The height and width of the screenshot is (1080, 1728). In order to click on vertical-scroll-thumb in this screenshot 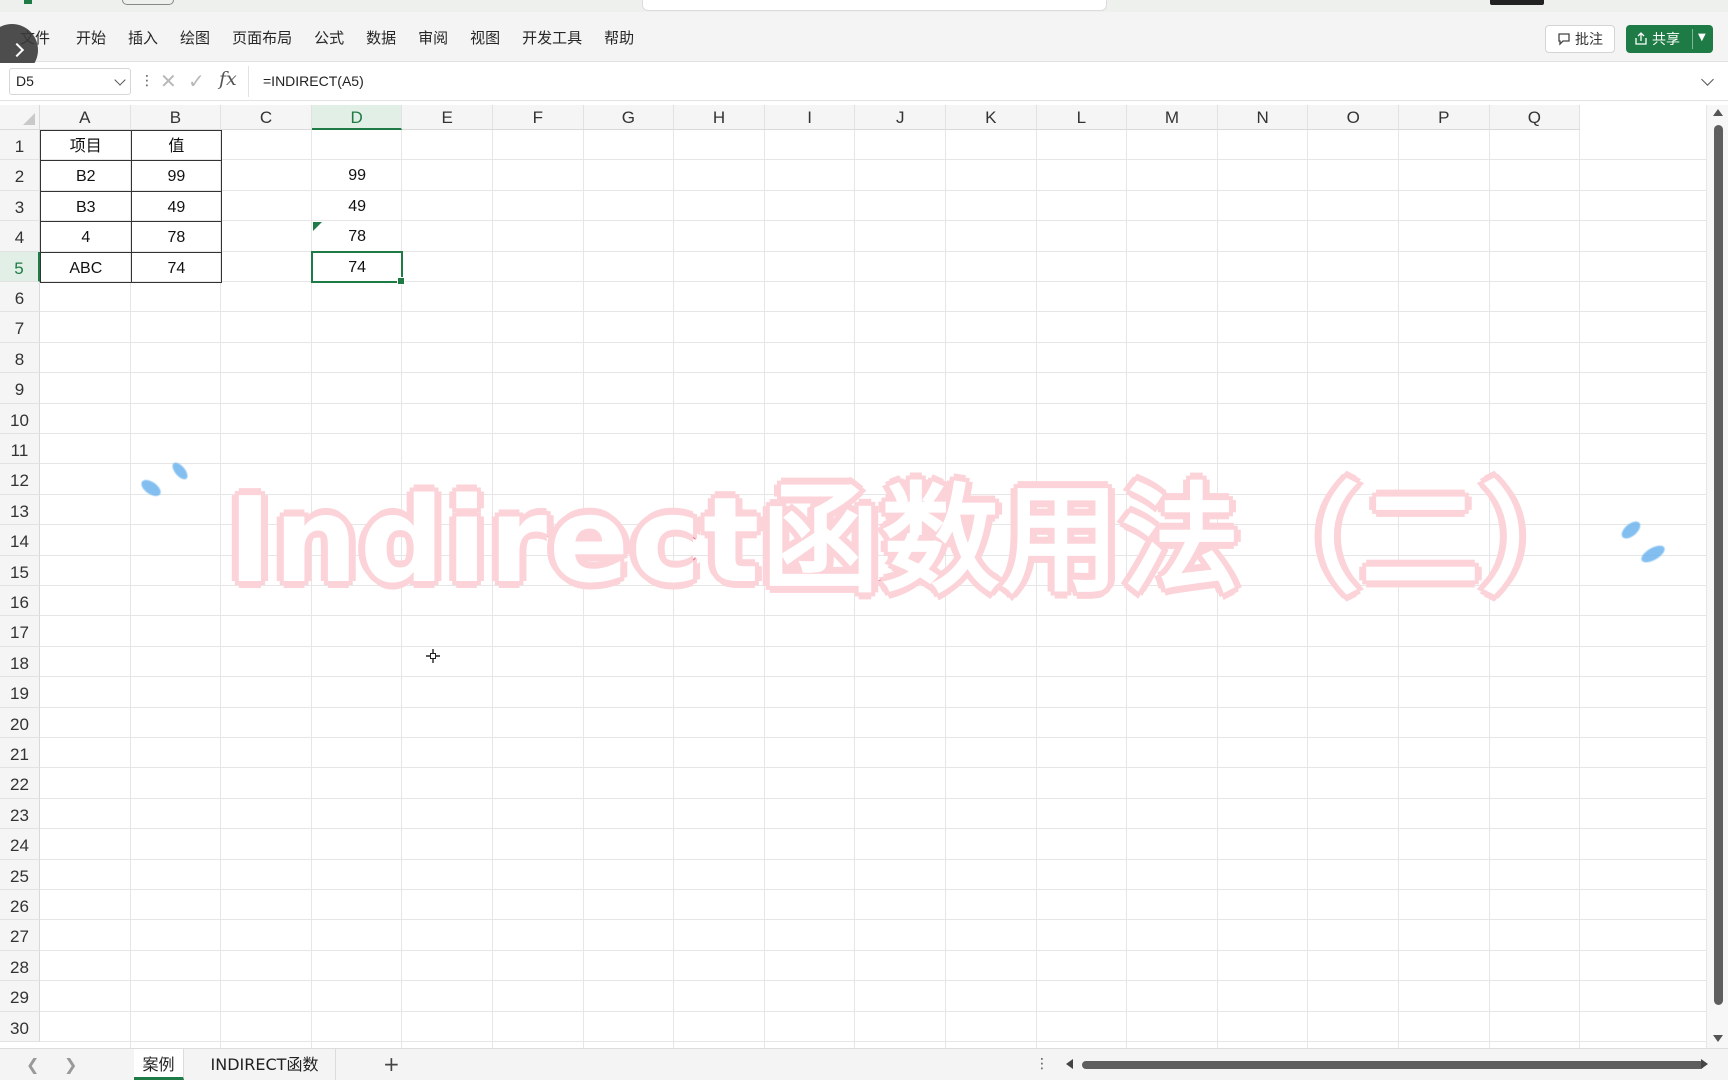, I will do `click(1718, 565)`.